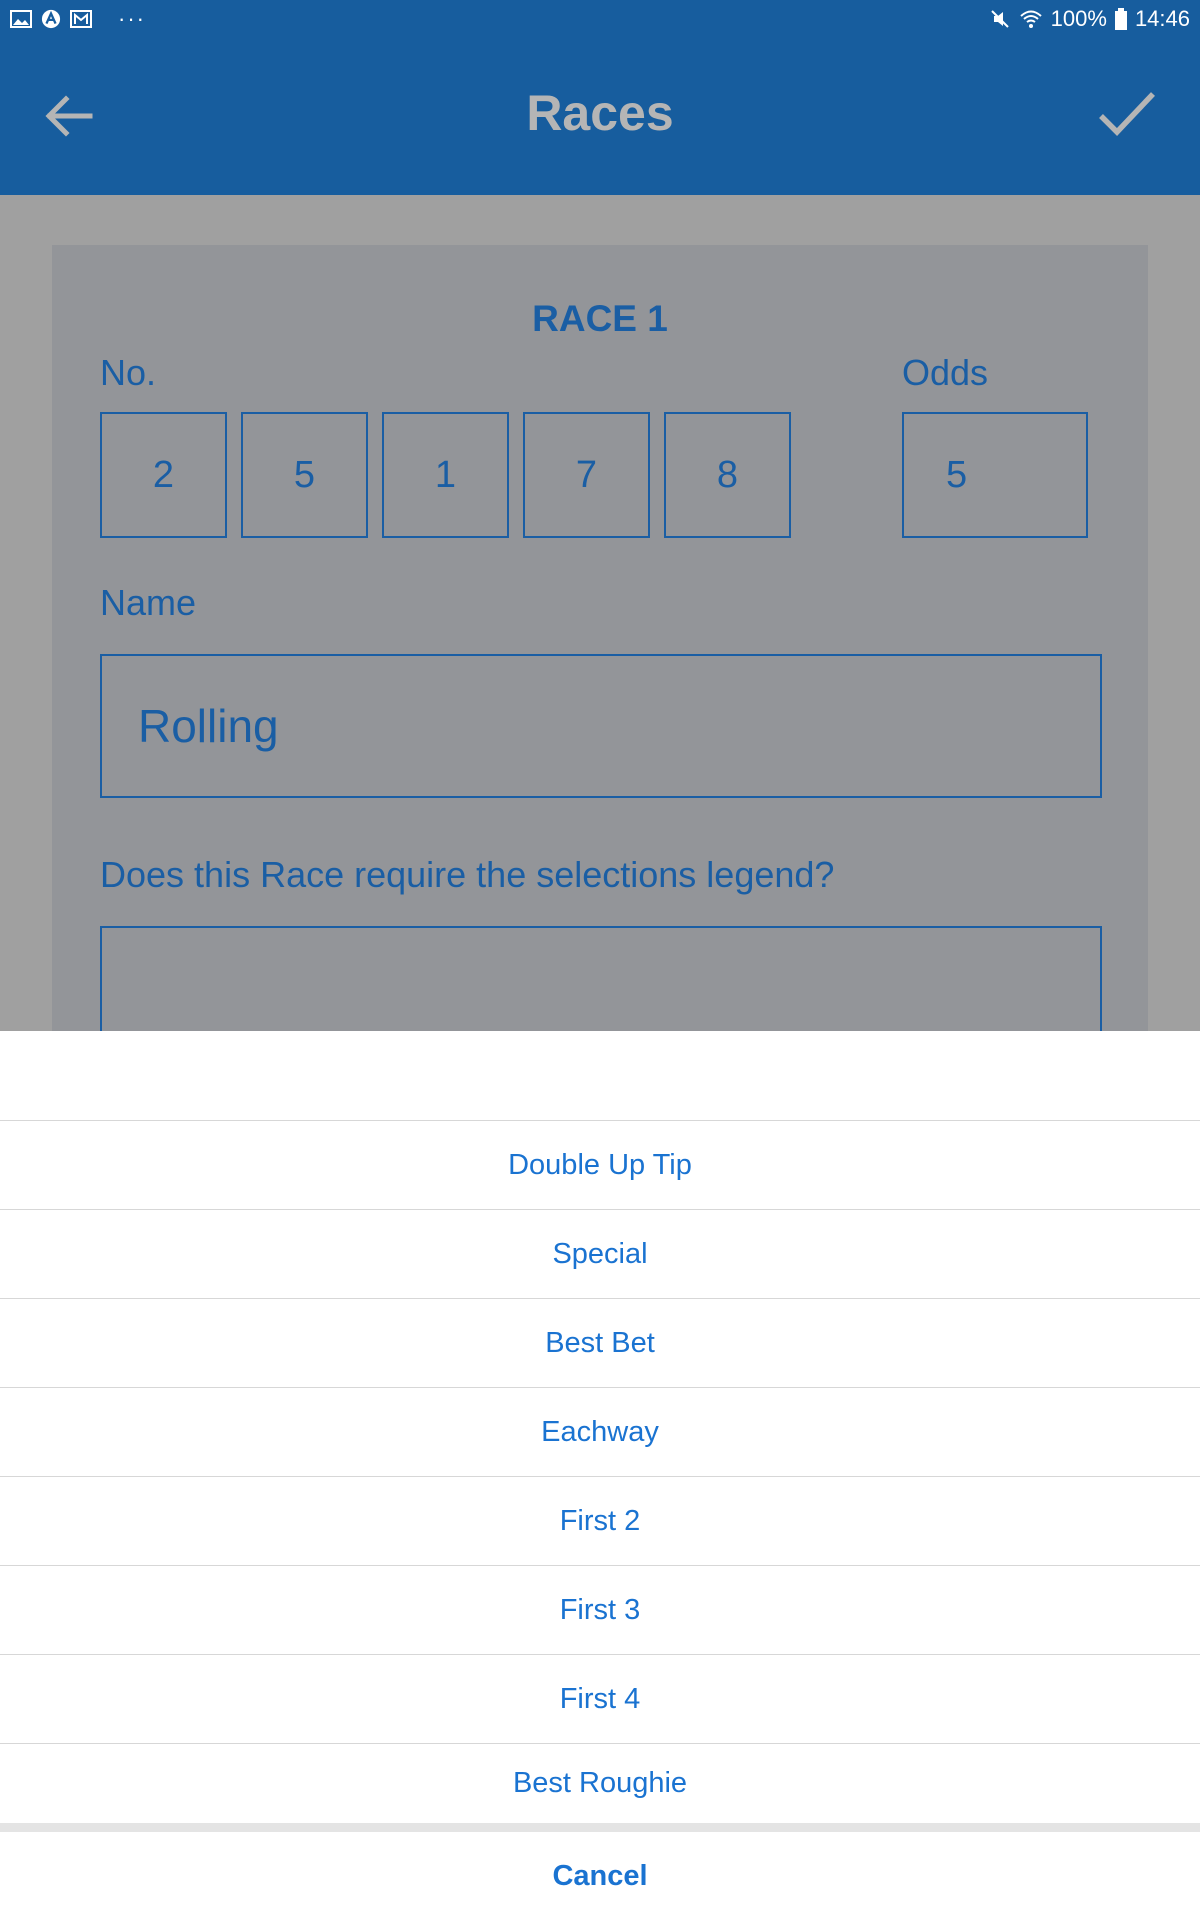 The image size is (1200, 1920). What do you see at coordinates (81, 19) in the screenshot?
I see `mail-icon` at bounding box center [81, 19].